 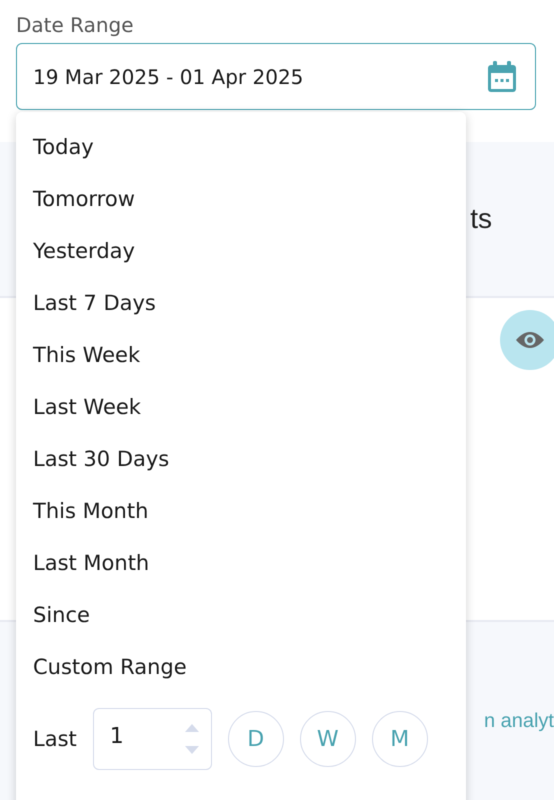 What do you see at coordinates (241, 620) in the screenshot?
I see `menu-item: Since` at bounding box center [241, 620].